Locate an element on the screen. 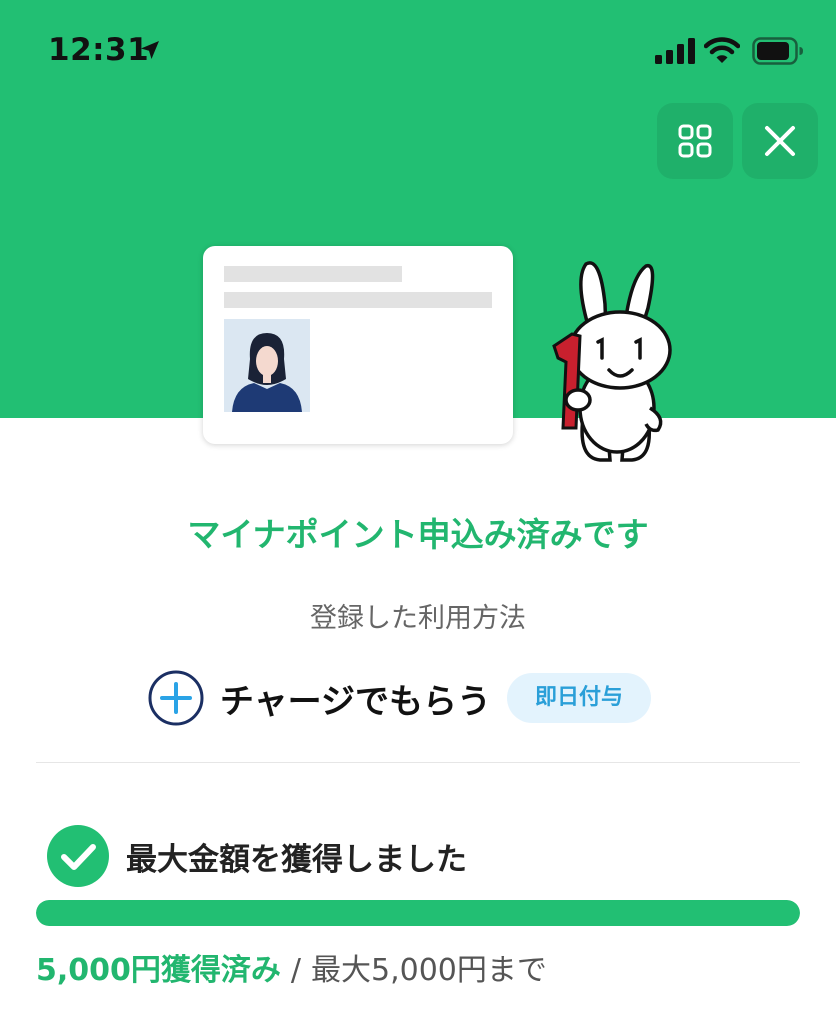  points-progress-bar is located at coordinates (418, 913).